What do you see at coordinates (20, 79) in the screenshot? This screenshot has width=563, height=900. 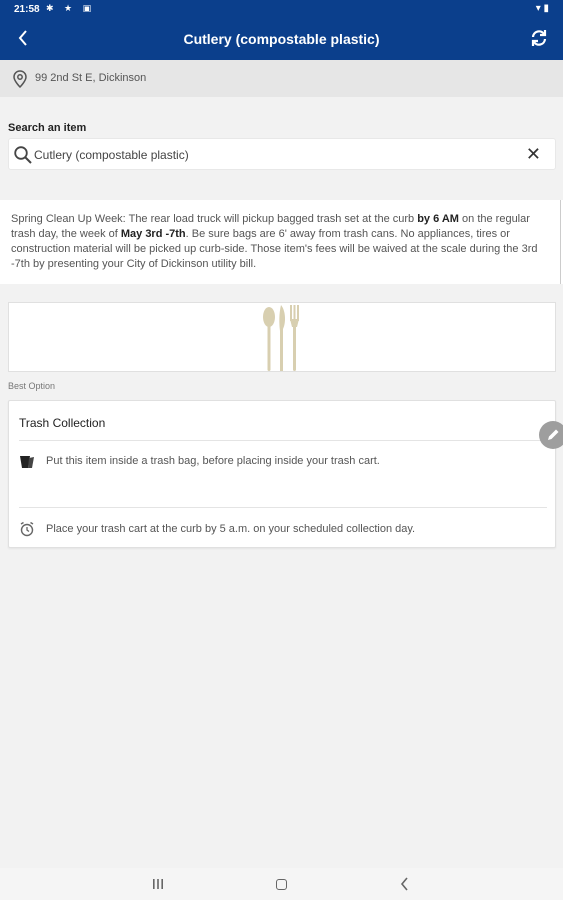 I see `location-pin-icon` at bounding box center [20, 79].